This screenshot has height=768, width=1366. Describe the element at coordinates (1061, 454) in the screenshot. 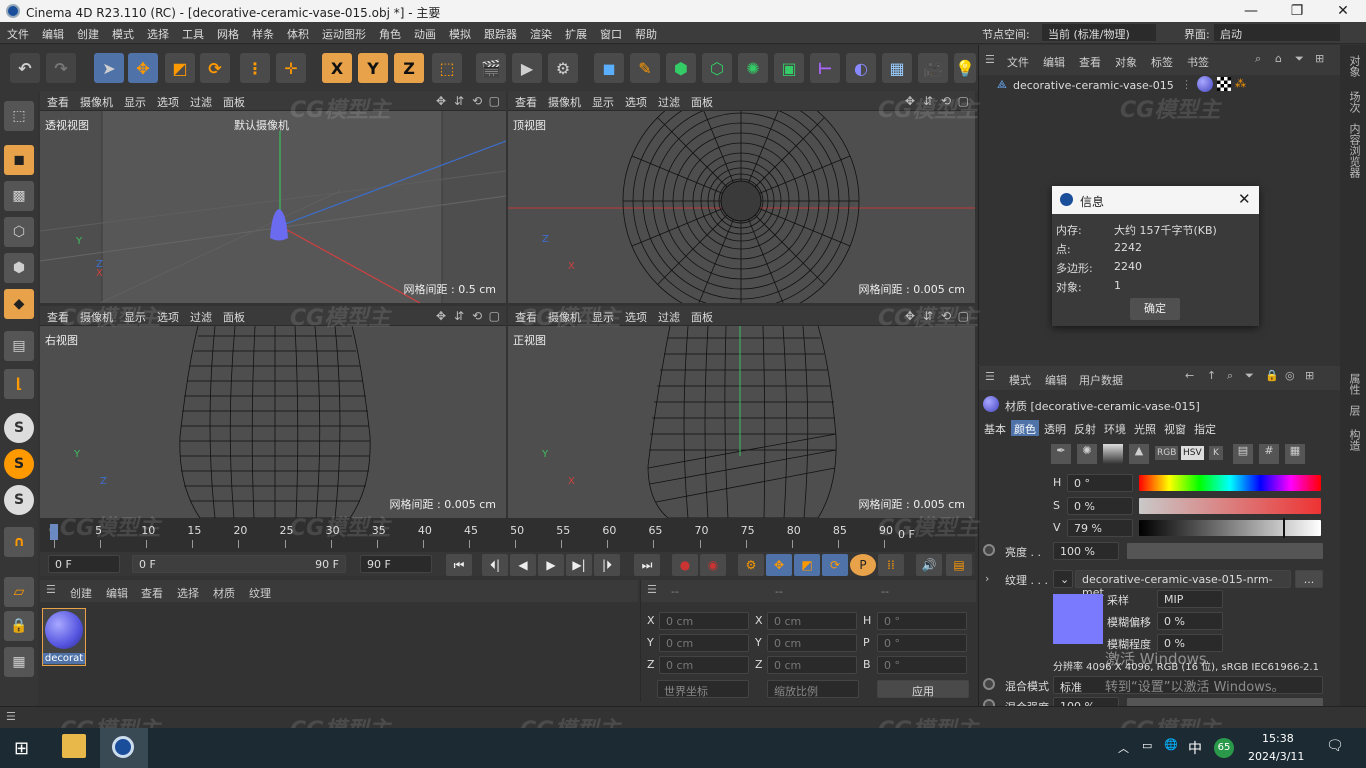

I see `eyedropper-icon: ✒` at that location.